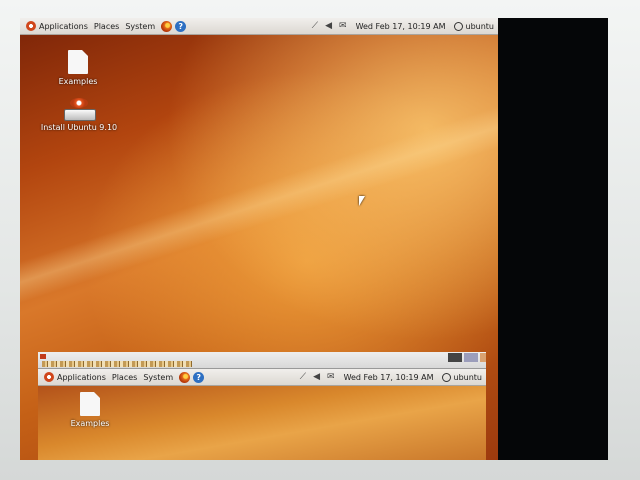 Image resolution: width=640 pixels, height=480 pixels. I want to click on desktop-icon-label: Examples, so click(78, 81).